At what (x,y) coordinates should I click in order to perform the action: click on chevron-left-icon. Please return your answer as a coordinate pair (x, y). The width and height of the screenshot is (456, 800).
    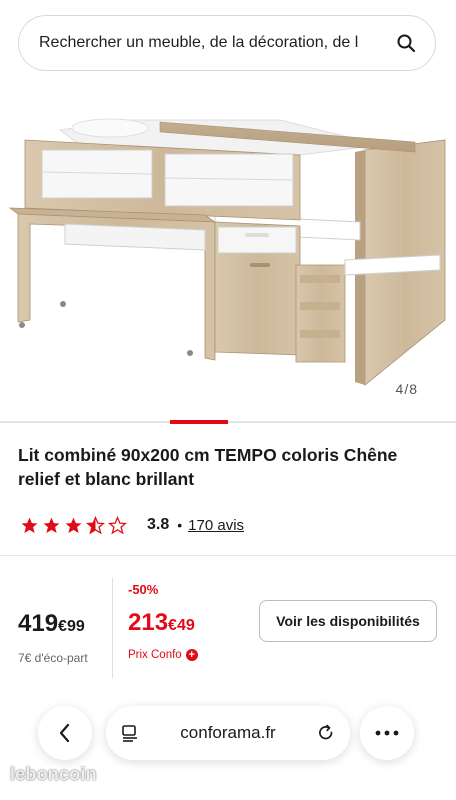
    Looking at the image, I should click on (64, 733).